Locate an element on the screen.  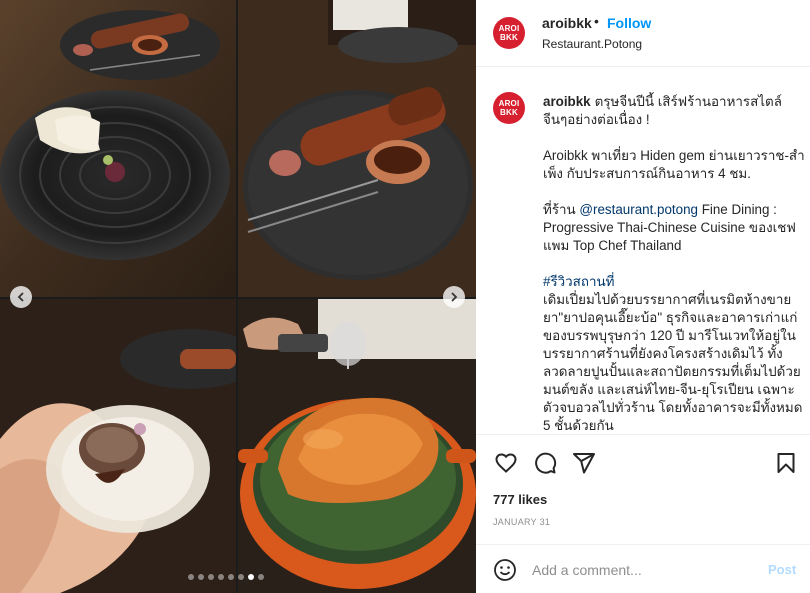
emoji-icon is located at coordinates (505, 570).